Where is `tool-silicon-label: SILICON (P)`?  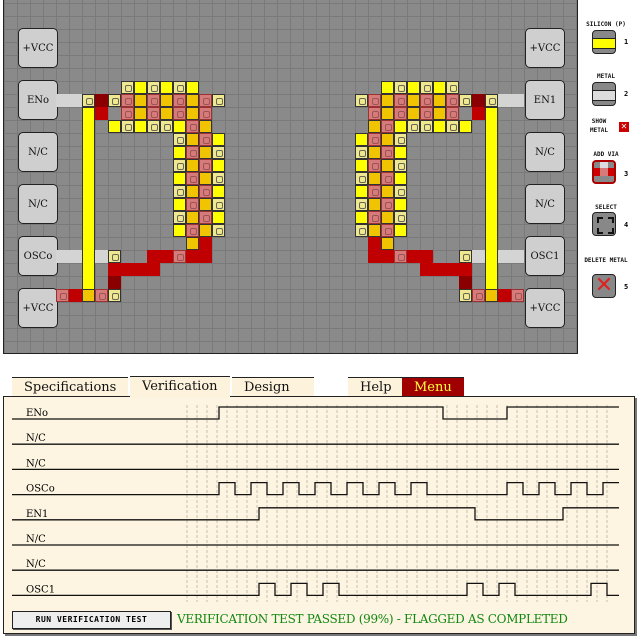 tool-silicon-label: SILICON (P) is located at coordinates (606, 24).